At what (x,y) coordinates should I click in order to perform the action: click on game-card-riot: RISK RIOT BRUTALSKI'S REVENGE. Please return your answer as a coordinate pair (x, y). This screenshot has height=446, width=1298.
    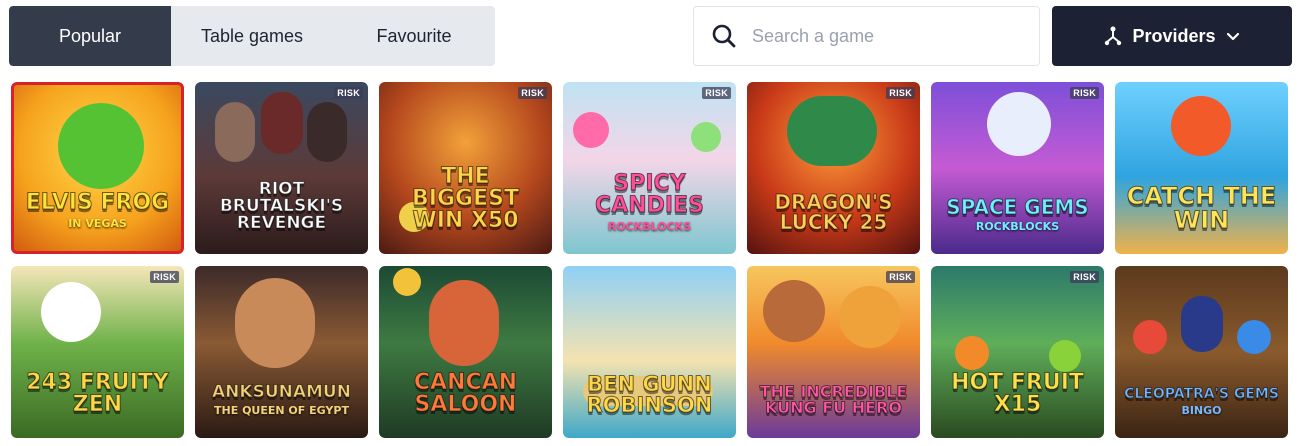
    Looking at the image, I should click on (281, 168).